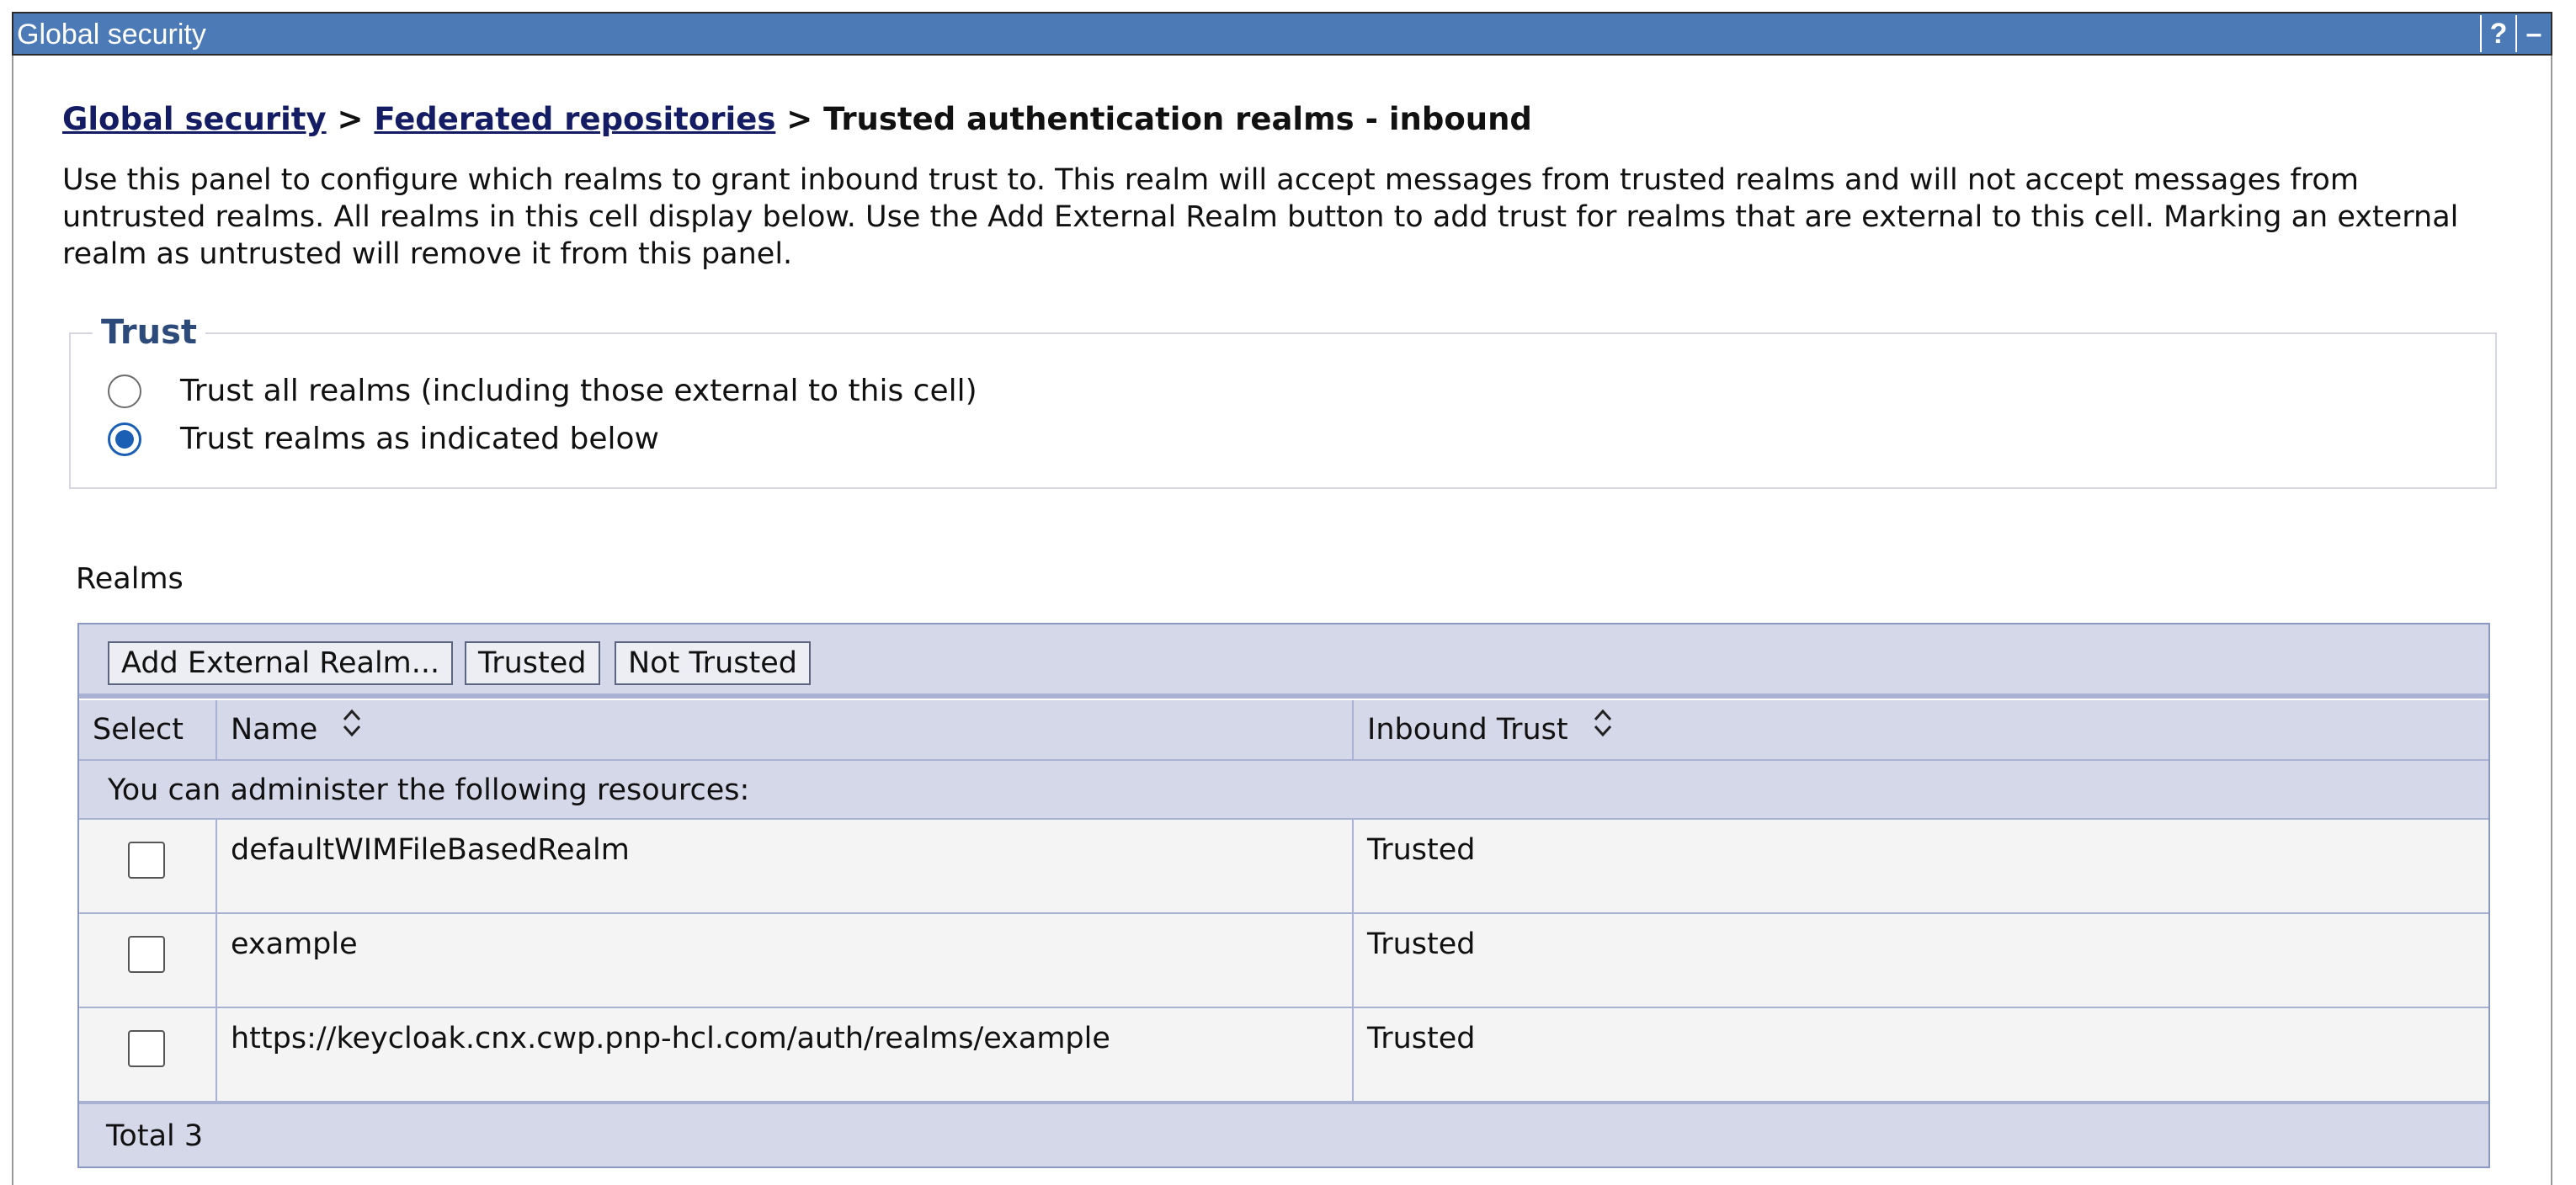 The height and width of the screenshot is (1185, 2576). I want to click on minimize-button: –, so click(2533, 33).